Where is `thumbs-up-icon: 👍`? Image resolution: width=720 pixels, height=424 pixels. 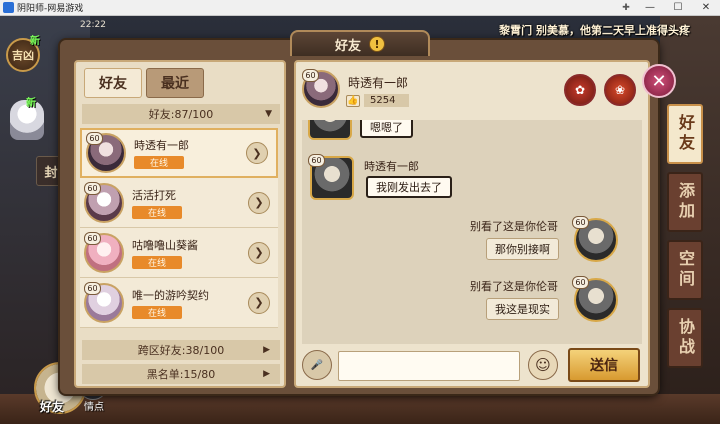 thumbs-up-icon: 👍 is located at coordinates (353, 100).